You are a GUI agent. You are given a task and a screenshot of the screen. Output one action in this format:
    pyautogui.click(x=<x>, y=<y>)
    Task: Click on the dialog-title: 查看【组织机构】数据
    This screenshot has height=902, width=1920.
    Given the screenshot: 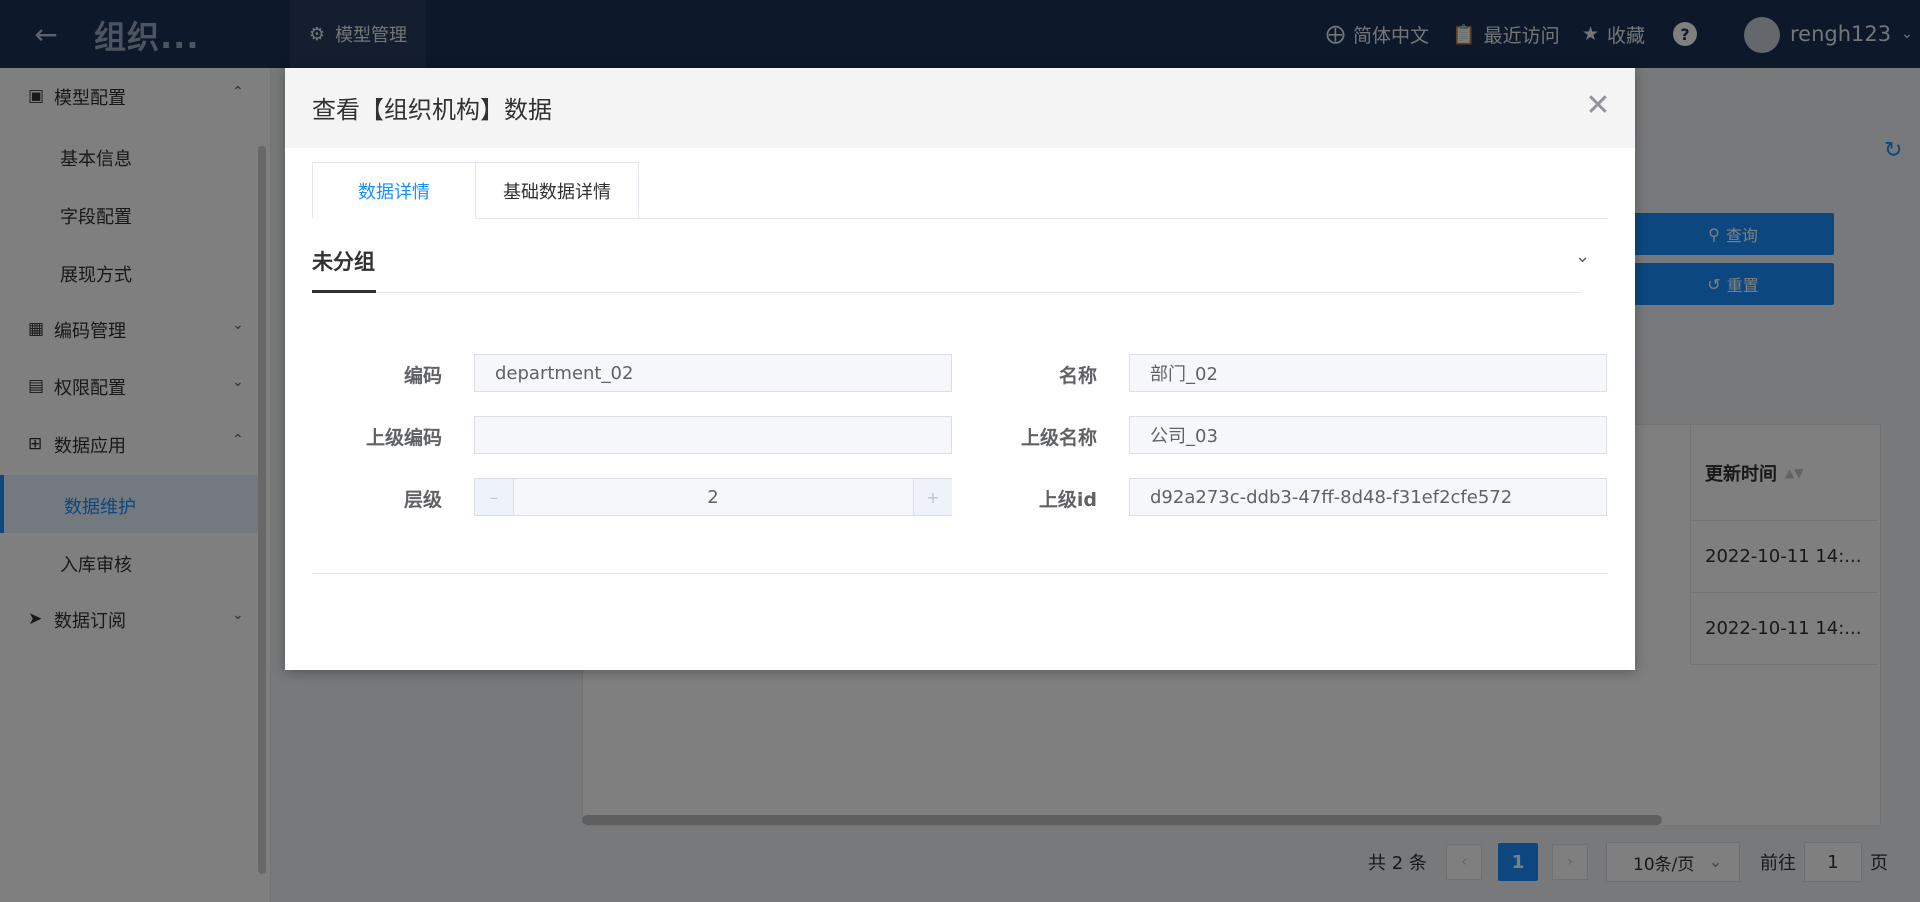 What is the action you would take?
    pyautogui.click(x=432, y=110)
    